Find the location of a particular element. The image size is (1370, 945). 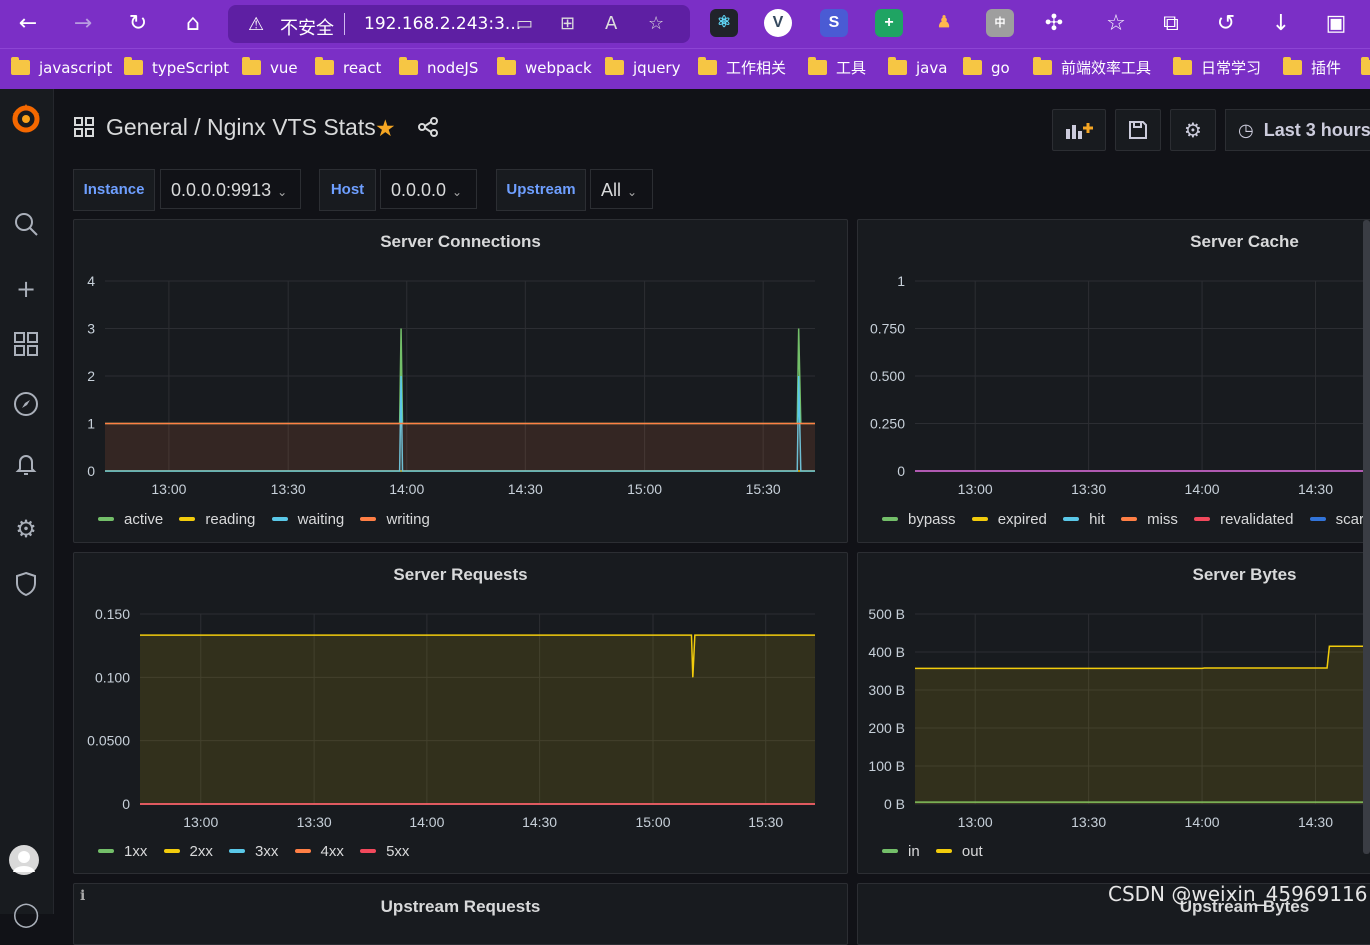

apps-icon: ⊞ is located at coordinates (567, 23).